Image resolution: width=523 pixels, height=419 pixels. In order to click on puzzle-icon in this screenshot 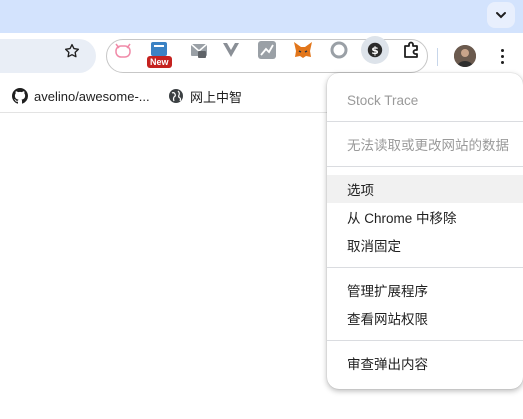, I will do `click(411, 50)`.